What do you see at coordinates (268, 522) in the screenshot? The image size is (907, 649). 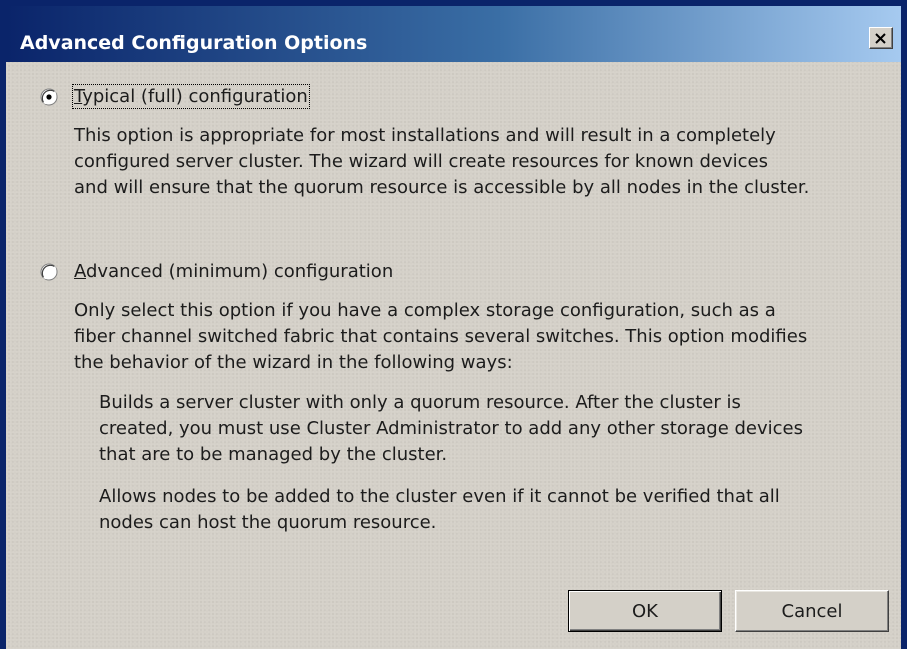 I see `detail-2-line-2: nodes can host the quorum resource.` at bounding box center [268, 522].